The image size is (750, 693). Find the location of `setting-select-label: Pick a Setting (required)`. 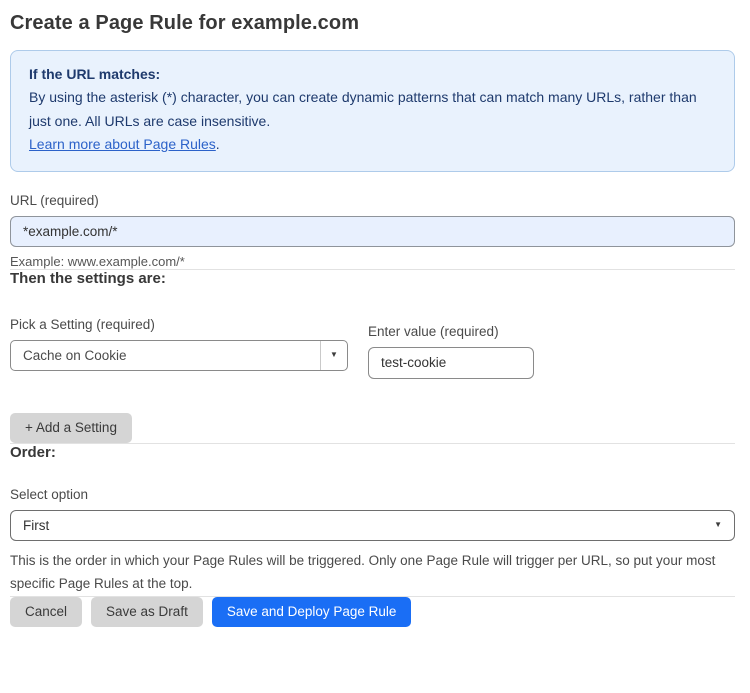

setting-select-label: Pick a Setting (required) is located at coordinates (82, 324).